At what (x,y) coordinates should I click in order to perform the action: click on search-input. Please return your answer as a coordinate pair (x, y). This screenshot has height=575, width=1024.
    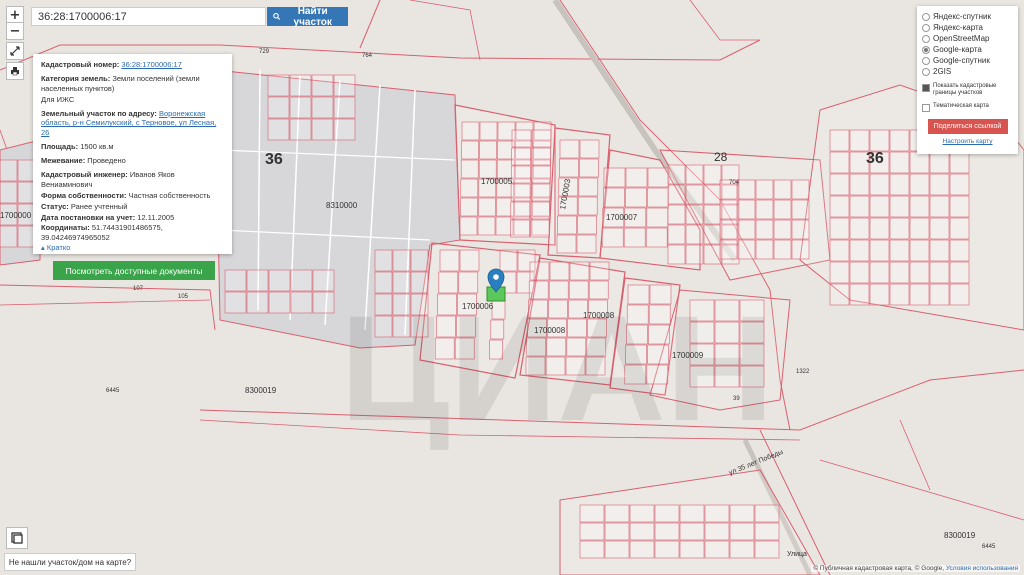
    Looking at the image, I should click on (148, 16).